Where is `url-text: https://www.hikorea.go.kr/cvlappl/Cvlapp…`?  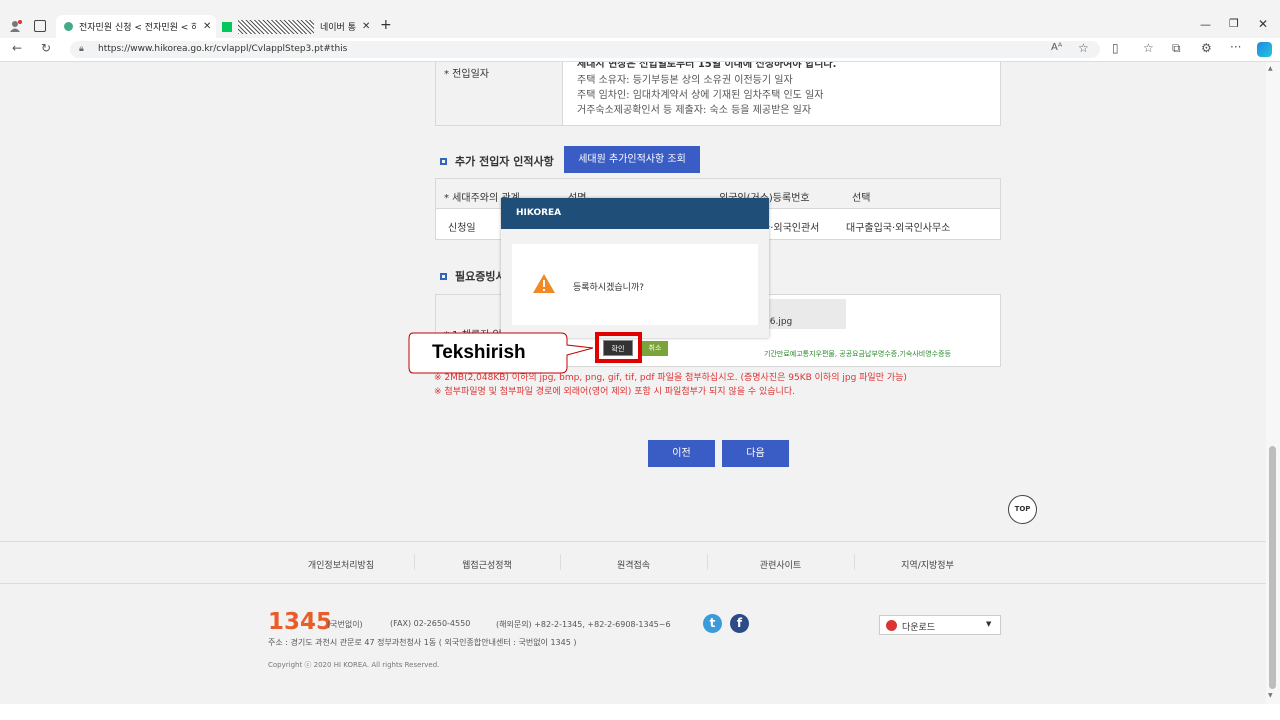
url-text: https://www.hikorea.go.kr/cvlappl/Cvlapp… is located at coordinates (223, 49).